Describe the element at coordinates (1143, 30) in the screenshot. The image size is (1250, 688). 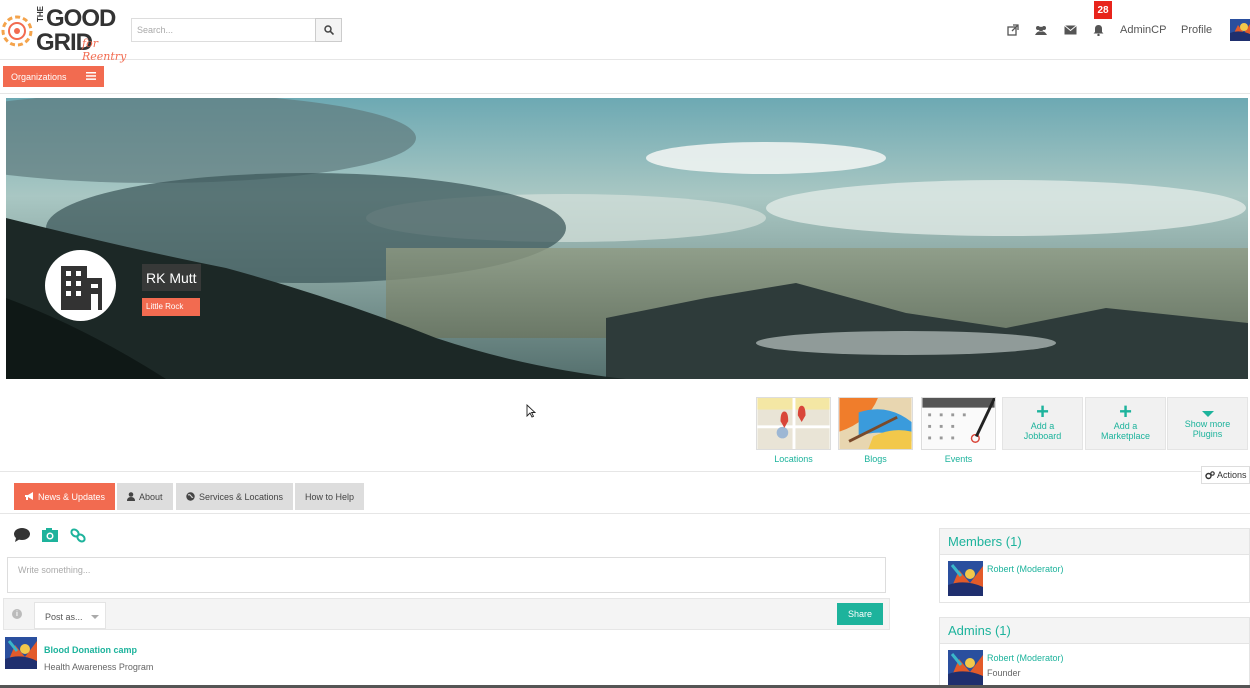
I see `admincp-link: AdminCP` at that location.